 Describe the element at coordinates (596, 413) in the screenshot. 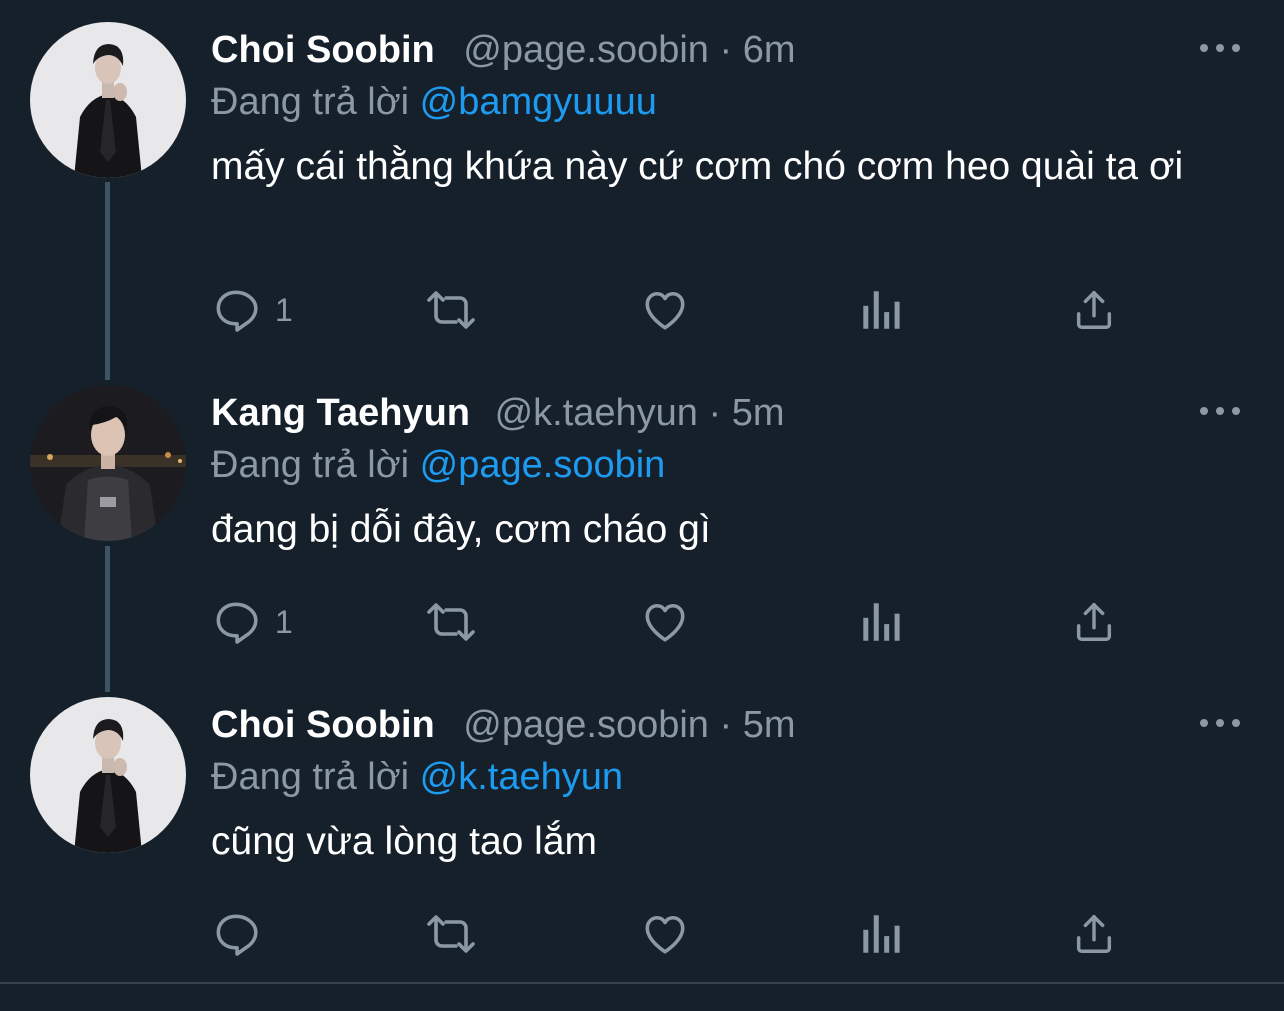

I see `user-handle: @k.taehyun` at that location.